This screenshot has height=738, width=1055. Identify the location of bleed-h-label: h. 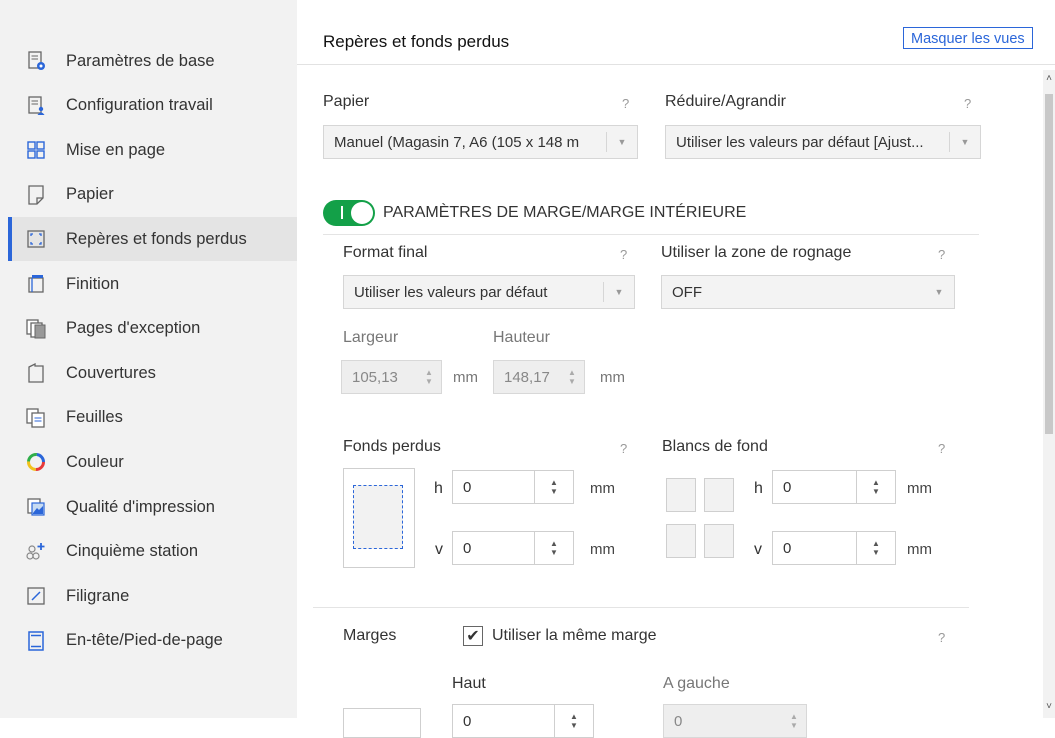
(438, 488).